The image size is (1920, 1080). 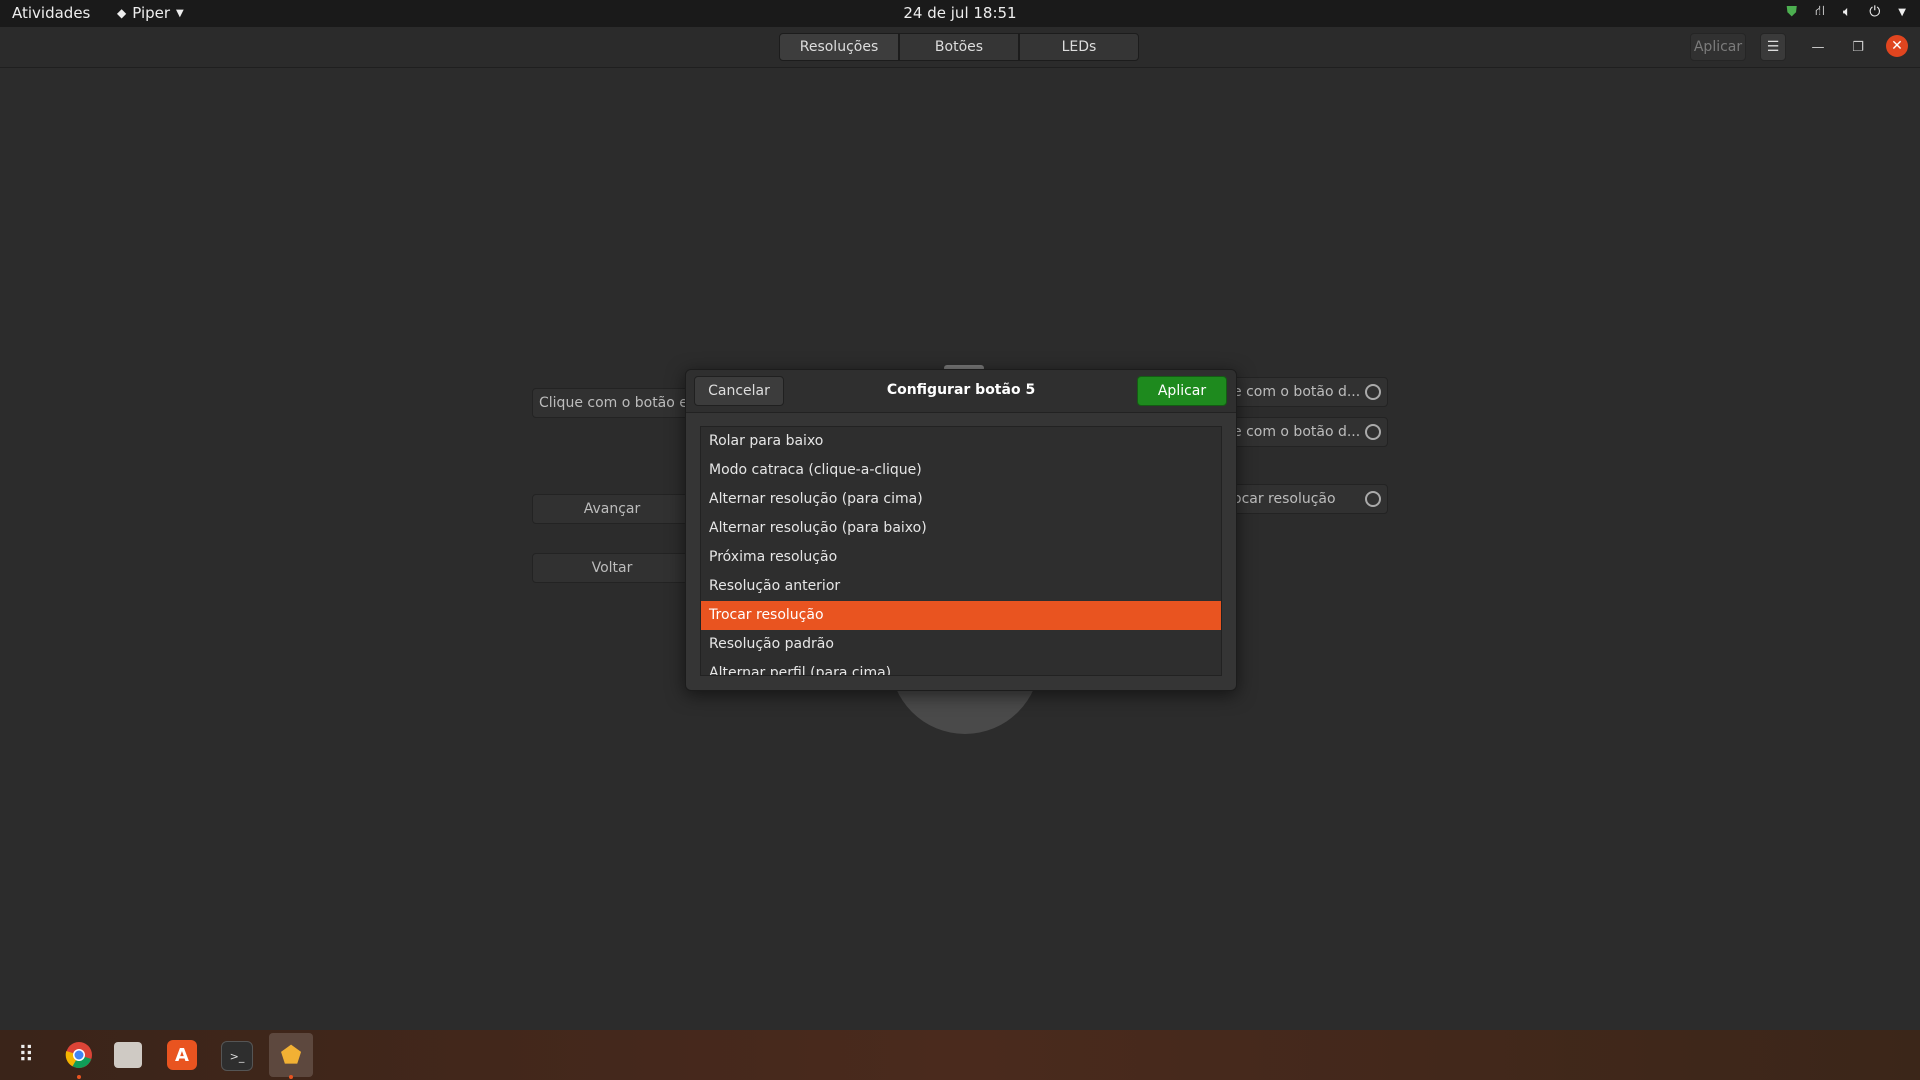 I want to click on tab-buttons: Botões, so click(x=959, y=47).